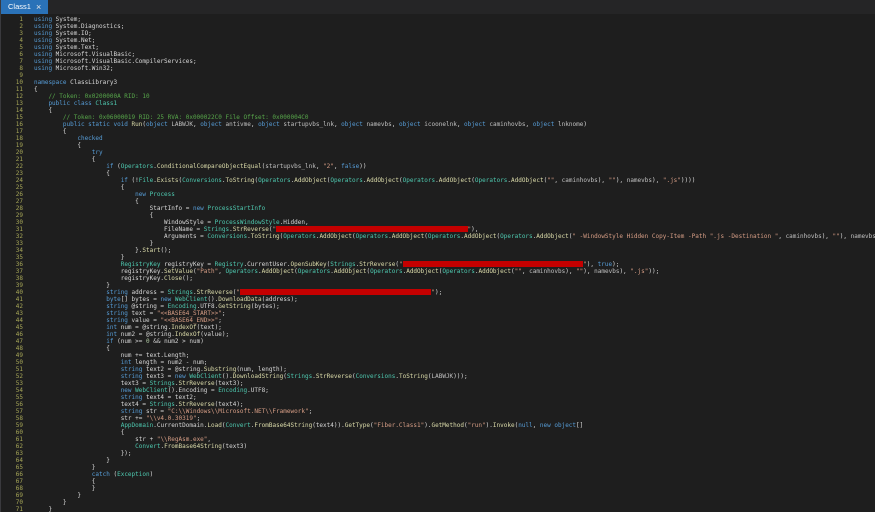 This screenshot has height=512, width=875. Describe the element at coordinates (454, 103) in the screenshot. I see `code-line: public class Class1` at that location.